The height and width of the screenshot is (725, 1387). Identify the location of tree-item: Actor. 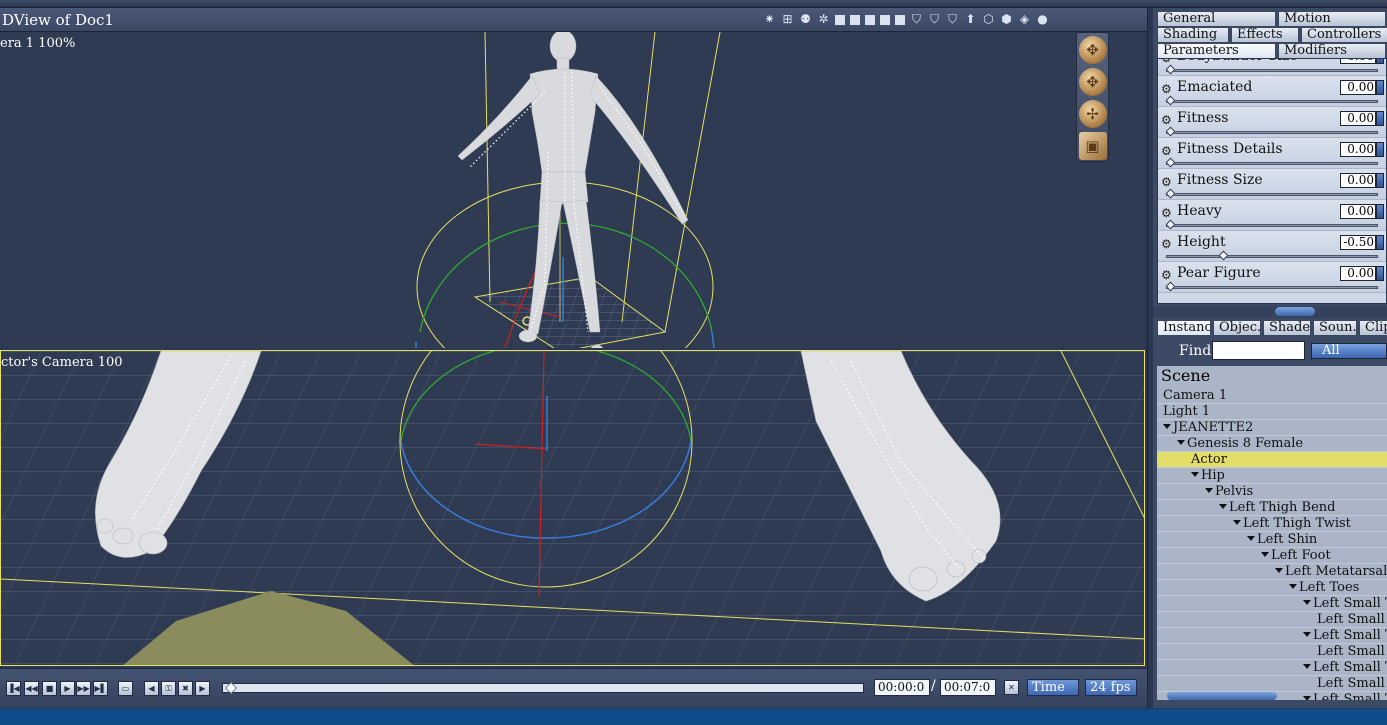
(1272, 460).